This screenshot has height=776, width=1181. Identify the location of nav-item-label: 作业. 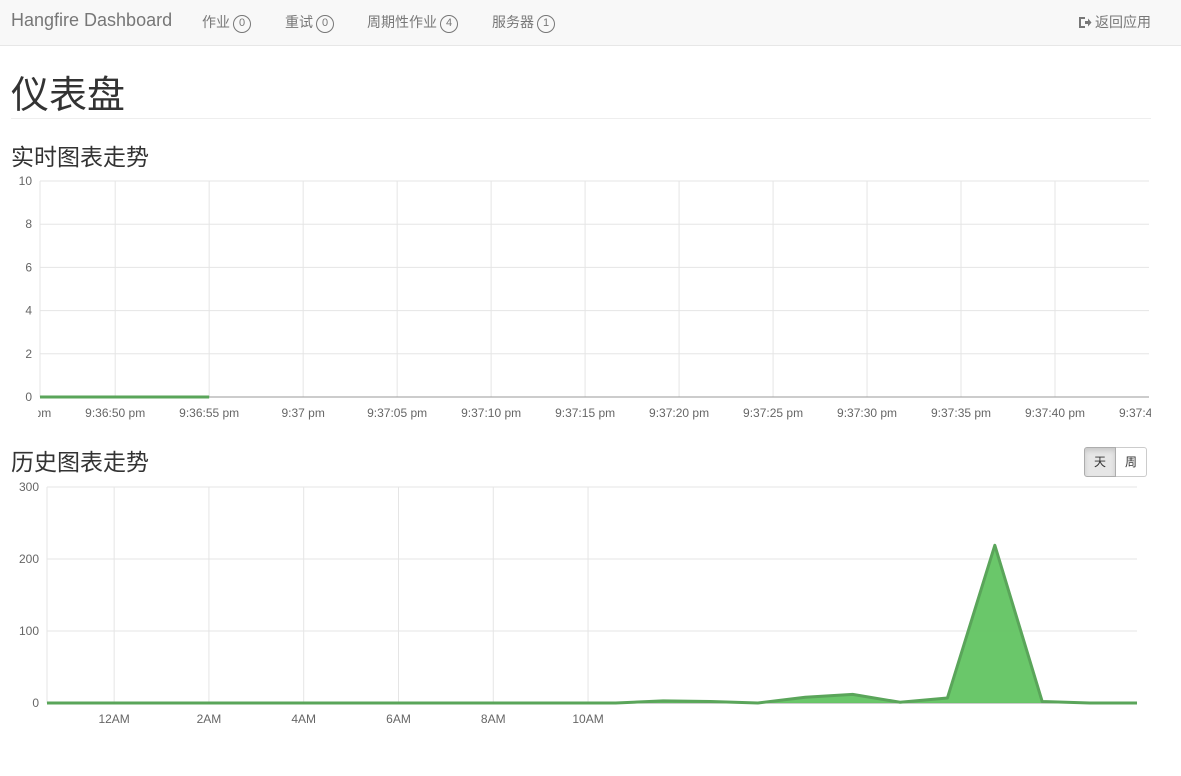
(216, 22).